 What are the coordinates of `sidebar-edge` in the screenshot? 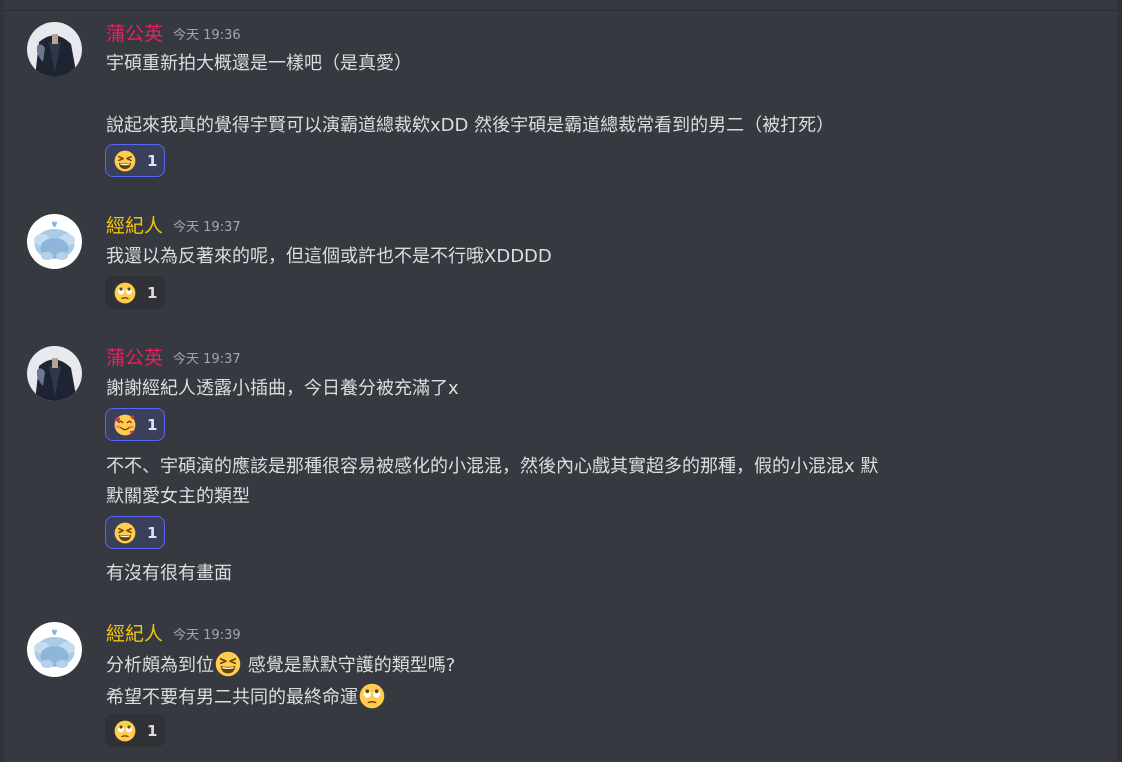 It's located at (2, 381).